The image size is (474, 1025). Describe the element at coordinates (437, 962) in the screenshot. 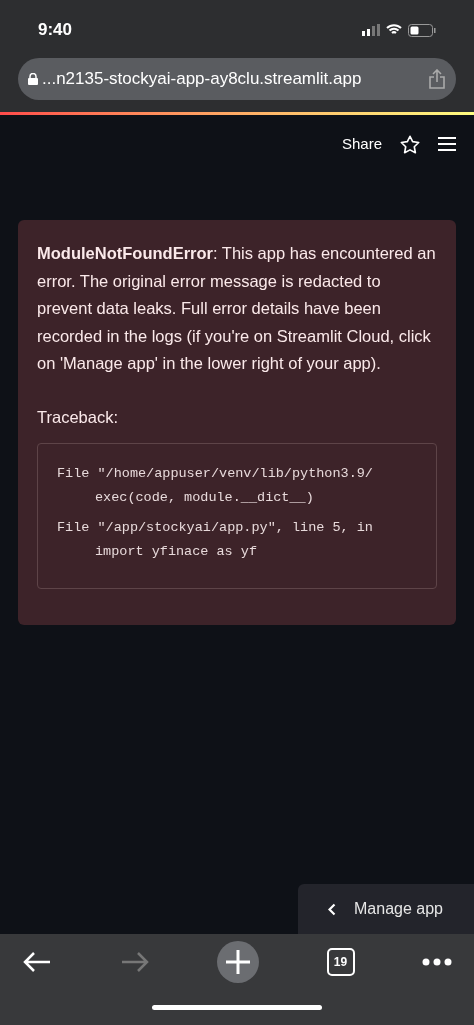

I see `more-icon` at that location.